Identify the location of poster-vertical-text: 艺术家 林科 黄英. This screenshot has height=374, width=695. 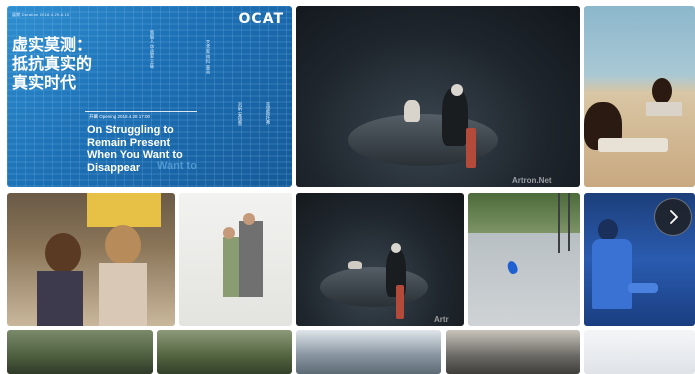
(208, 57).